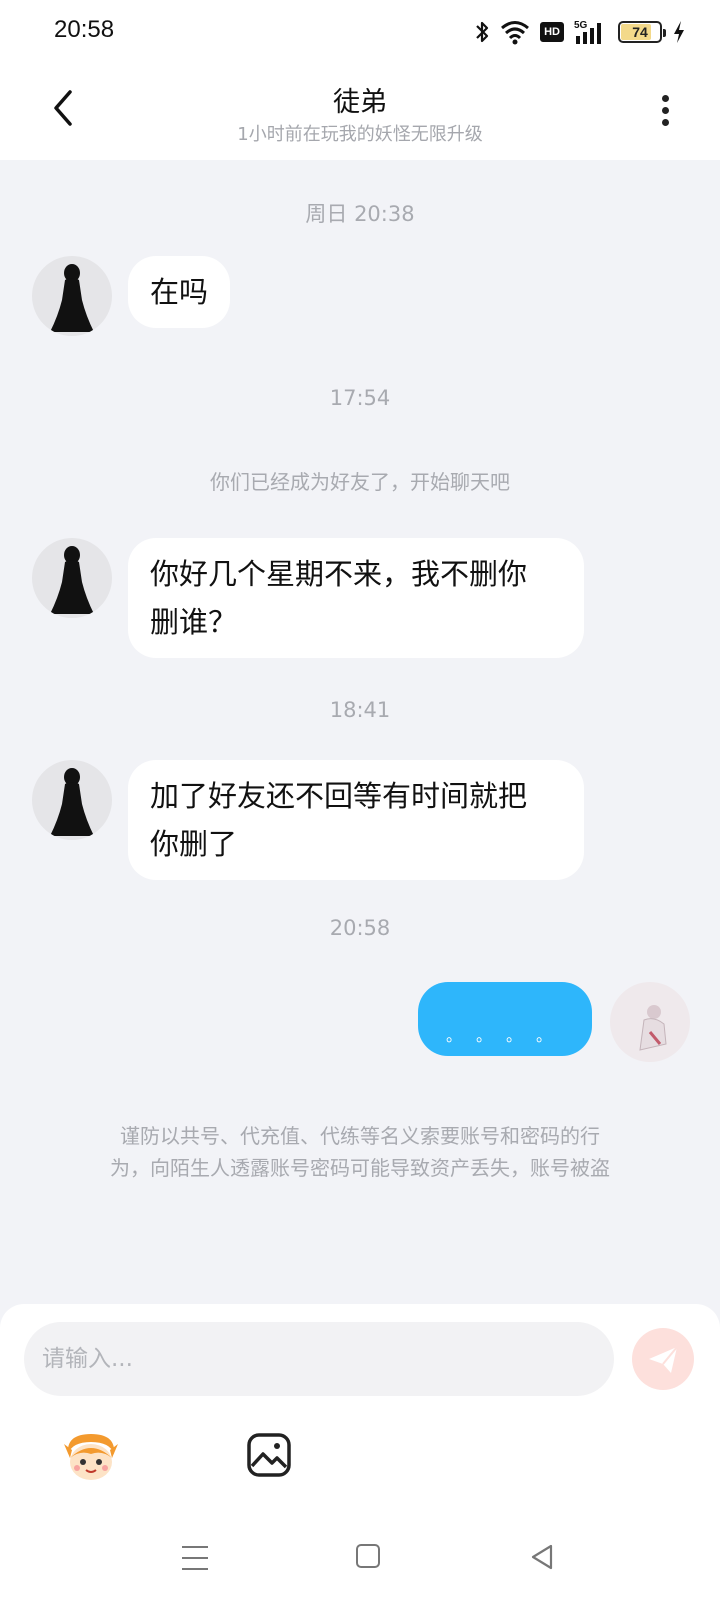 The height and width of the screenshot is (1600, 720). Describe the element at coordinates (195, 1547) in the screenshot. I see `menu-icon` at that location.